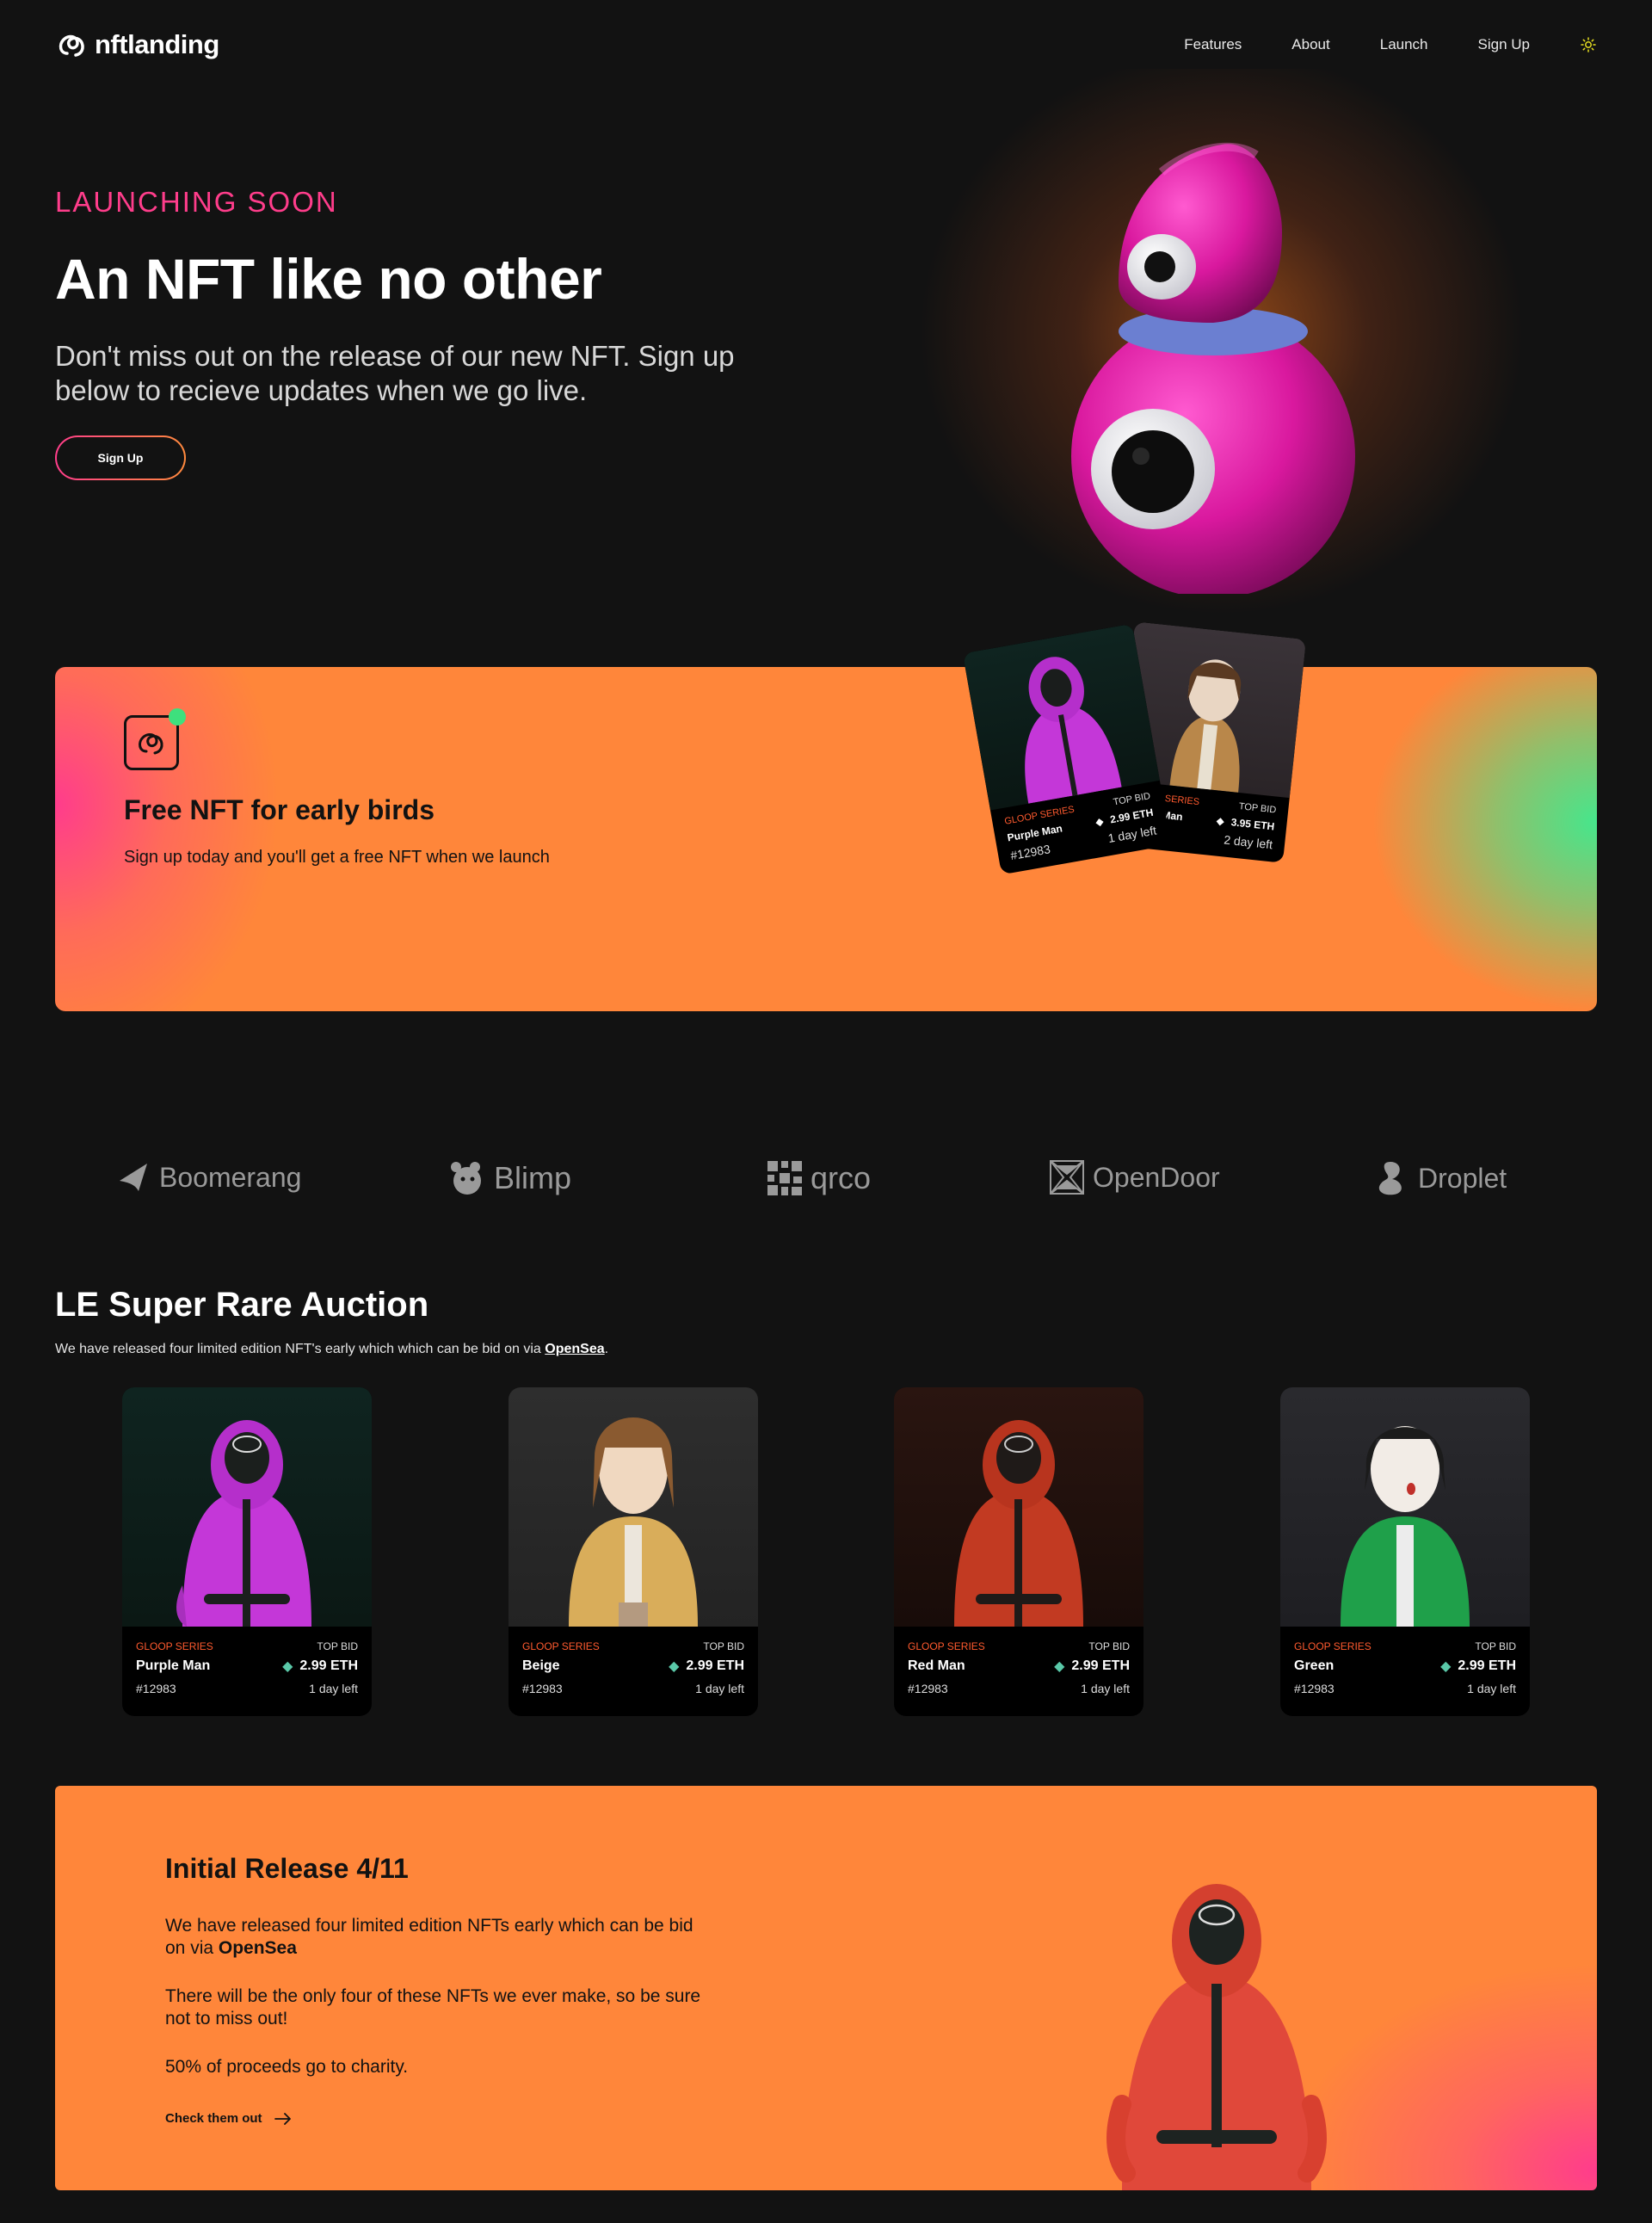  I want to click on partner-opendoor: OpenDoor, so click(1135, 1177).